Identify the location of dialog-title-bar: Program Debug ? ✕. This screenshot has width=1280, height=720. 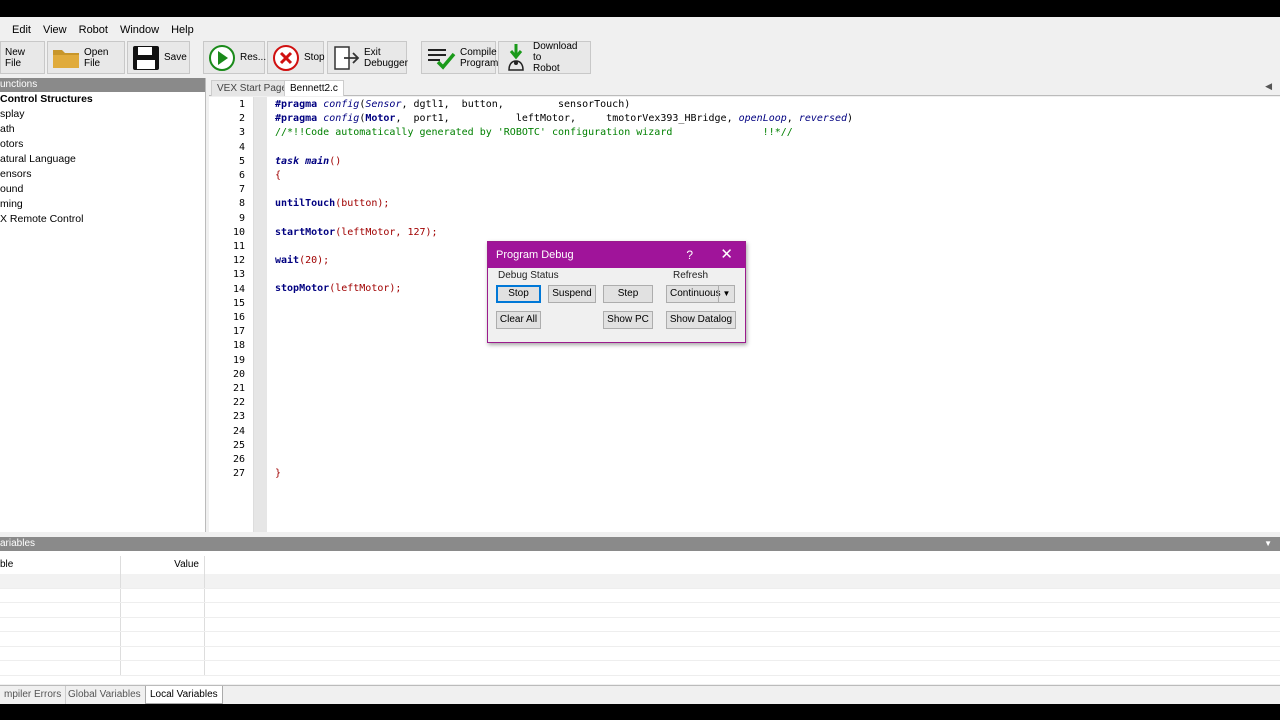
(616, 255).